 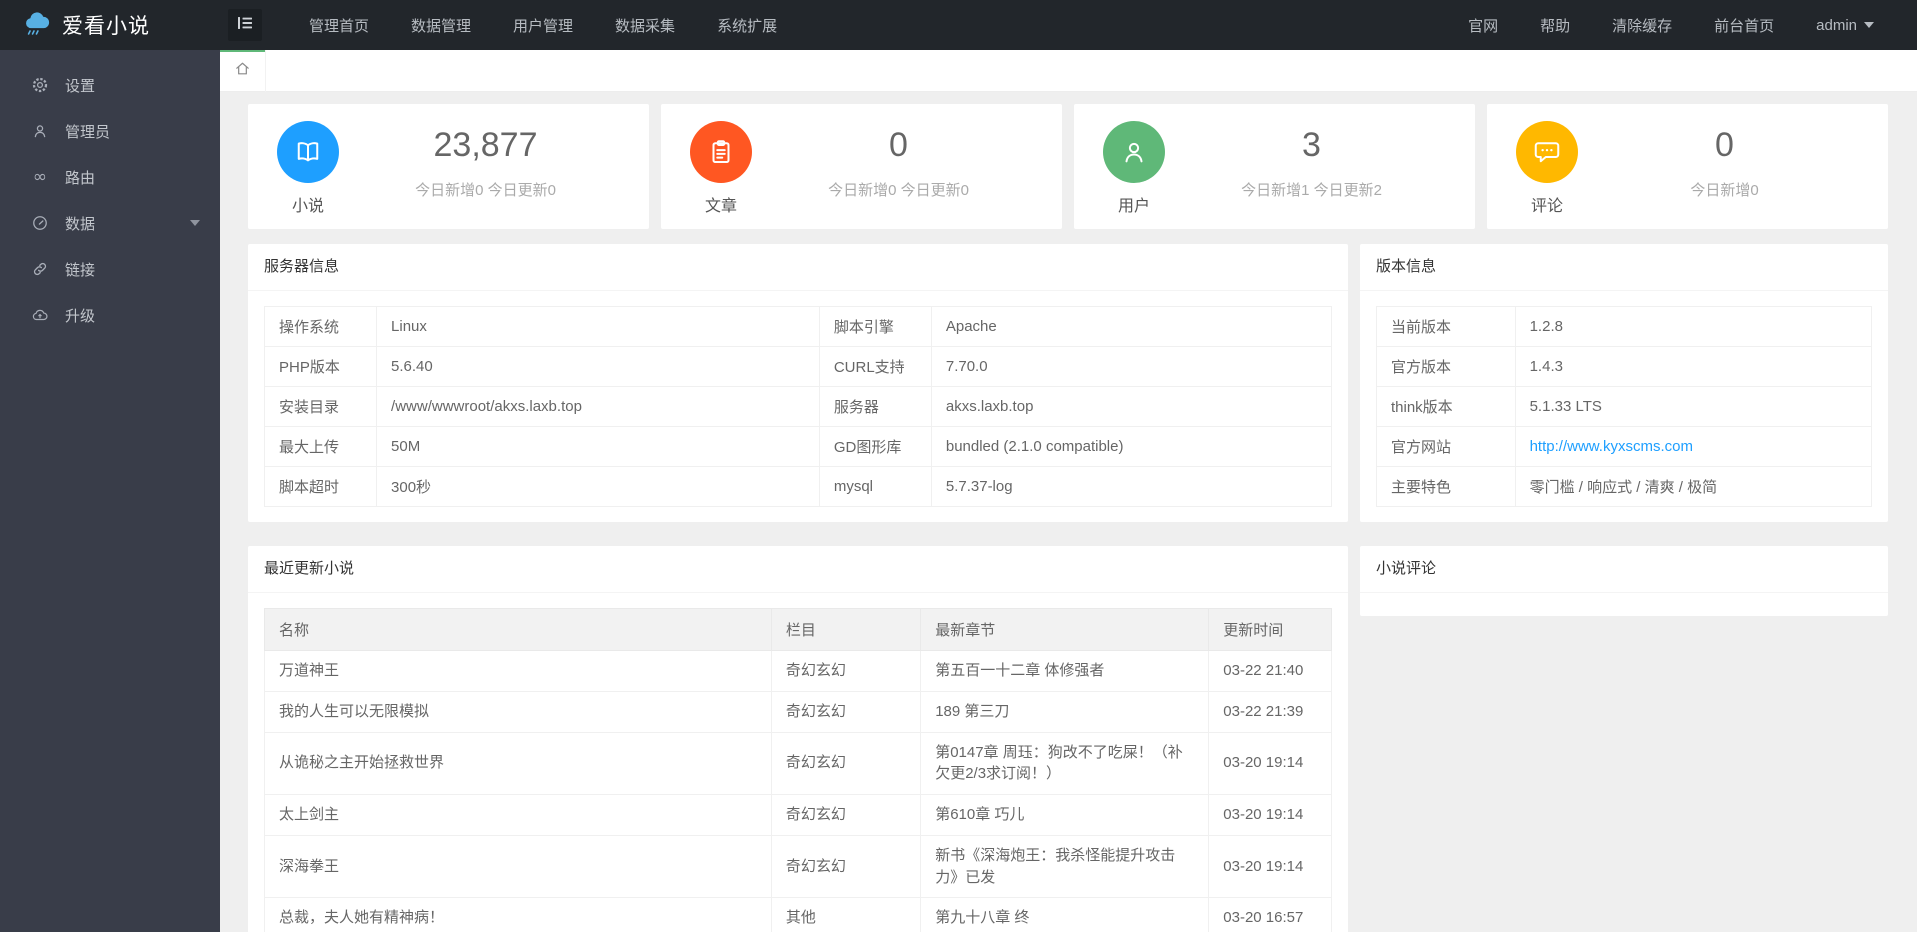 What do you see at coordinates (441, 25) in the screenshot?
I see `nav-item-data-manage: 数据管理` at bounding box center [441, 25].